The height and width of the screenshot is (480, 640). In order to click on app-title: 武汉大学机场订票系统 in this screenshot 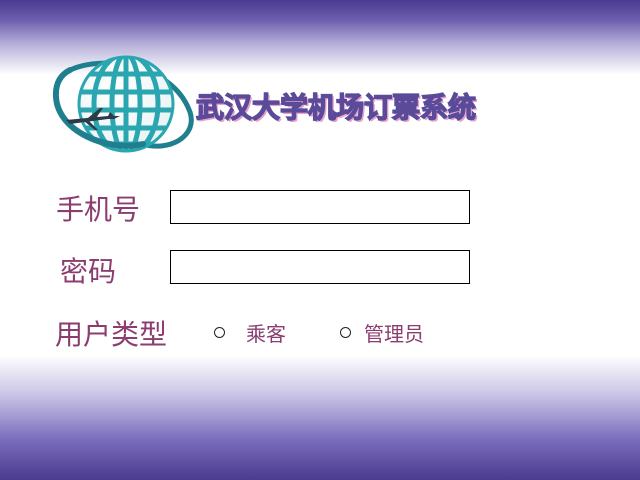, I will do `click(336, 107)`.